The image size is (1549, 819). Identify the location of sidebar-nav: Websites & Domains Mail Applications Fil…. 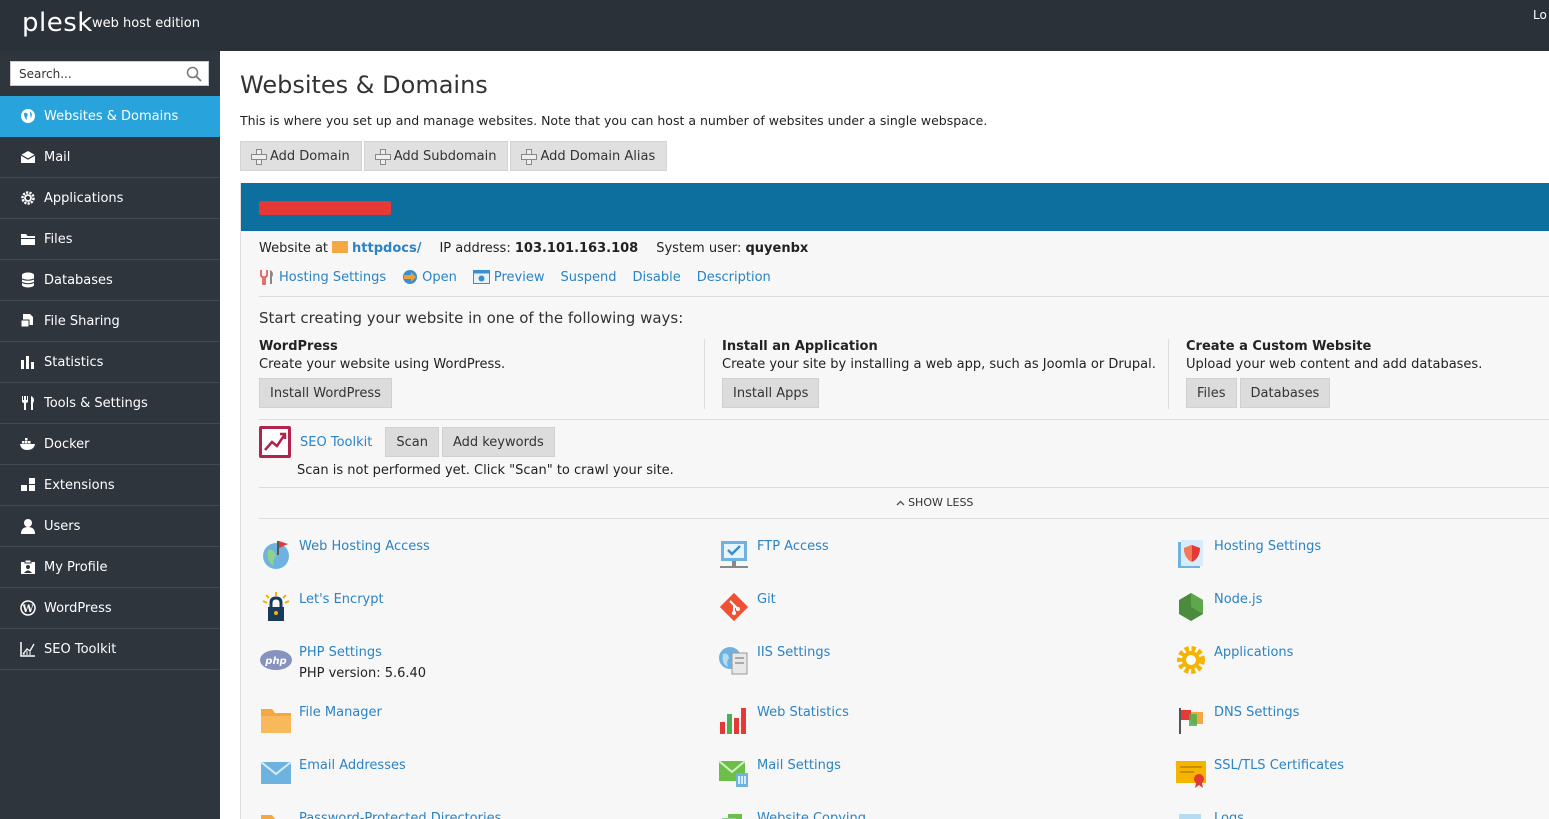
(110, 383).